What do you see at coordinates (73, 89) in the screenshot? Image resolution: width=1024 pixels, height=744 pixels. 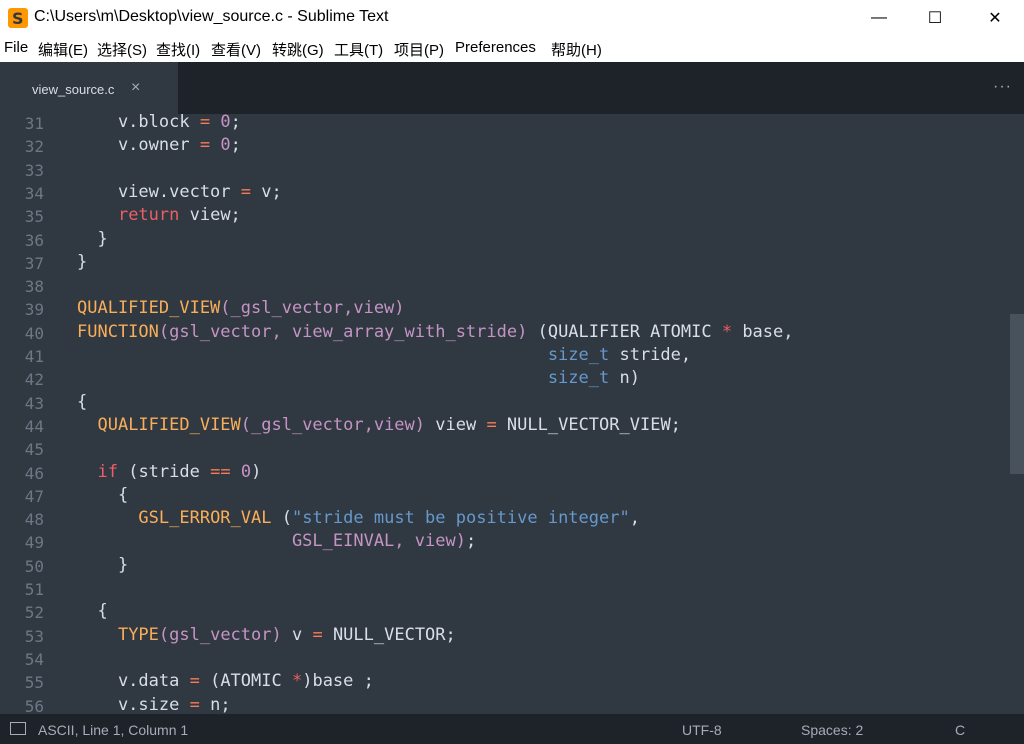 I see `tab-label: view_source.c` at bounding box center [73, 89].